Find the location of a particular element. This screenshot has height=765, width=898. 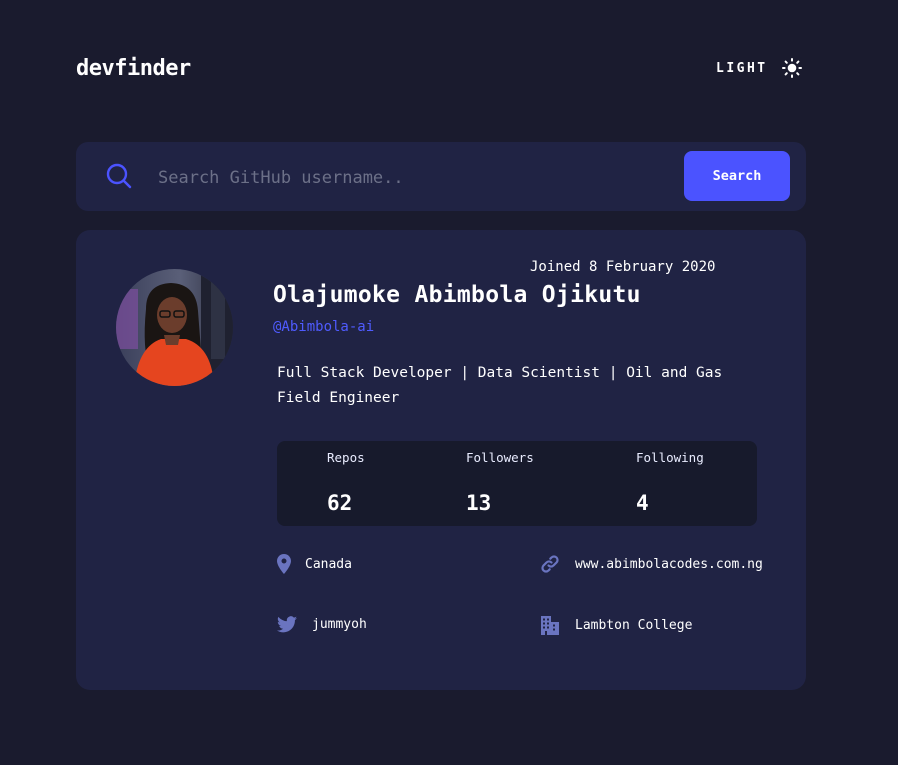

building-icon is located at coordinates (550, 625).